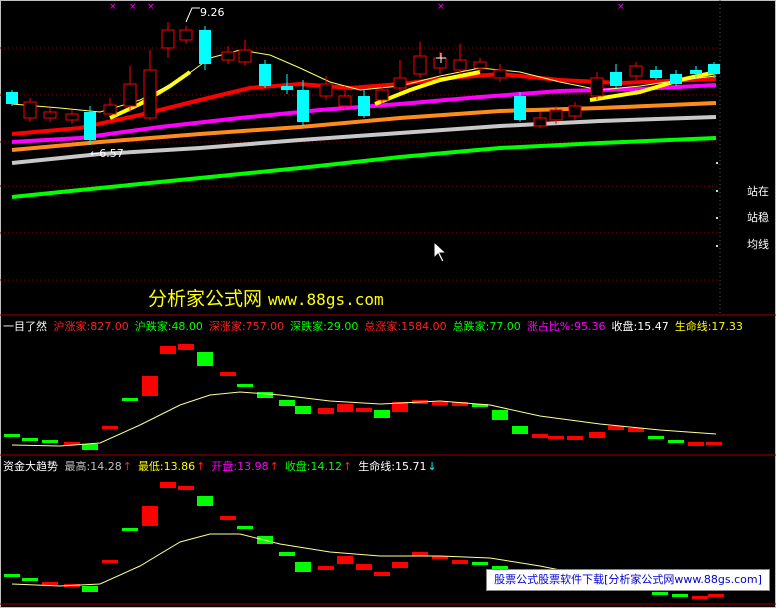  I want to click on panel1-item-label: 沪涨家:, so click(72, 326).